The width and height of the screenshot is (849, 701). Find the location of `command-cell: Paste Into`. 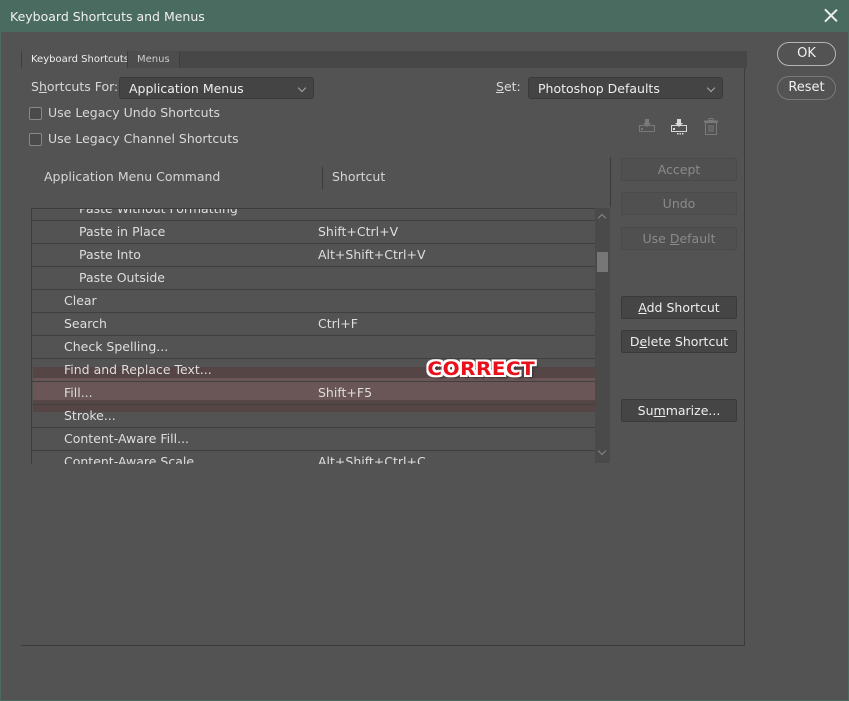

command-cell: Paste Into is located at coordinates (110, 254).